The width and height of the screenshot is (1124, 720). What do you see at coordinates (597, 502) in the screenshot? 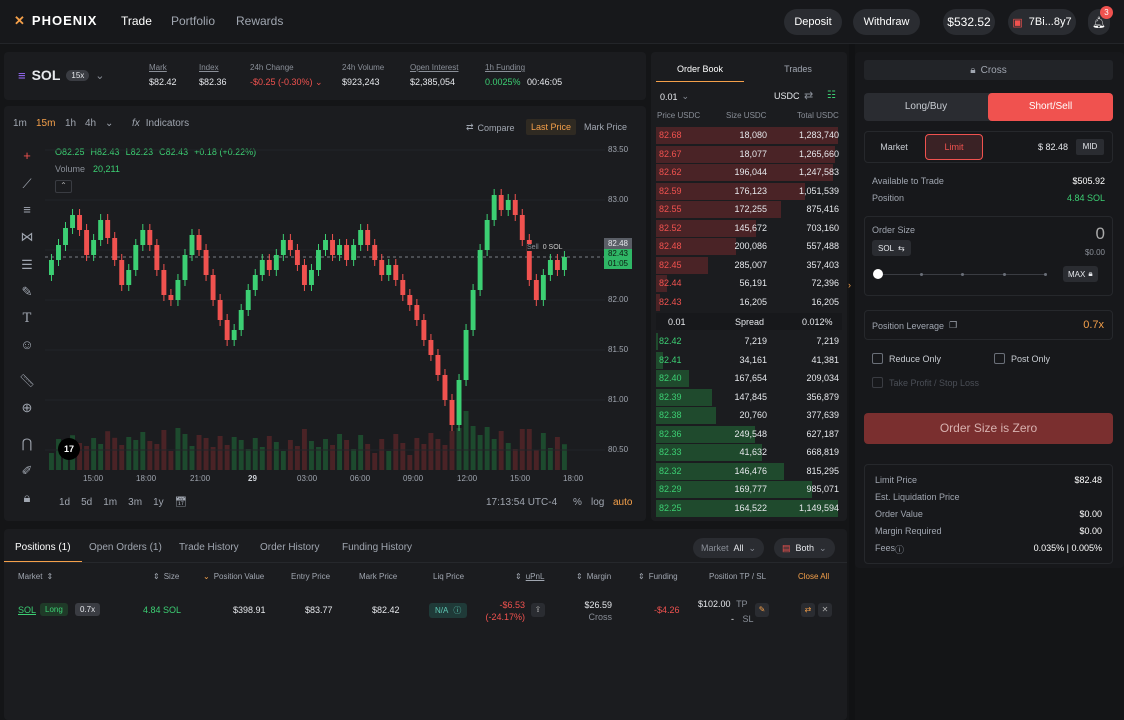
I see `log-toggle: log` at bounding box center [597, 502].